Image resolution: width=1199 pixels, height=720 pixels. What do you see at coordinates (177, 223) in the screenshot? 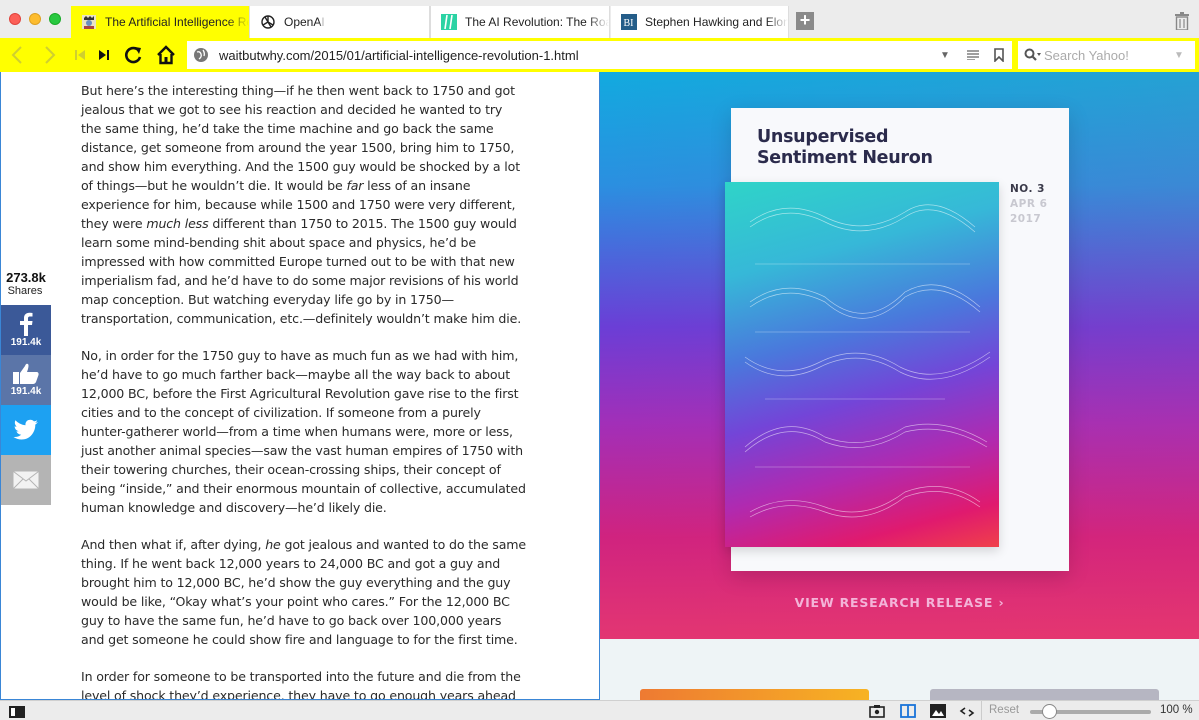
I see `emphasized-text: much less` at bounding box center [177, 223].